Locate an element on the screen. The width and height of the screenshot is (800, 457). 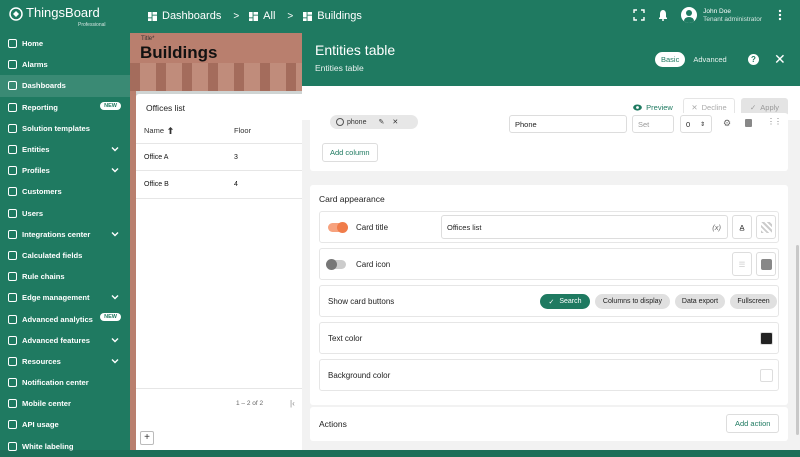
integrations-icon is located at coordinates (12, 234).